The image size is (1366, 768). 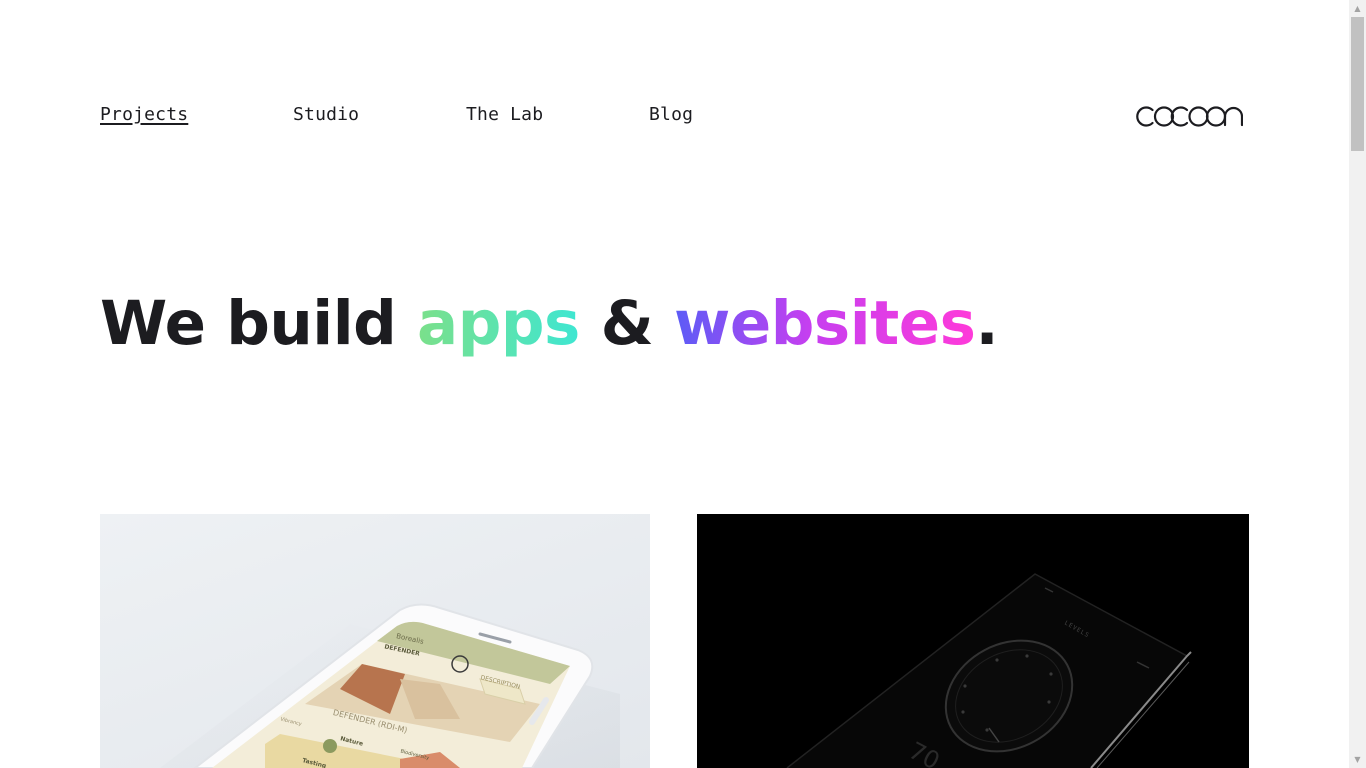 I want to click on hero-word-apps: apps, so click(x=498, y=323).